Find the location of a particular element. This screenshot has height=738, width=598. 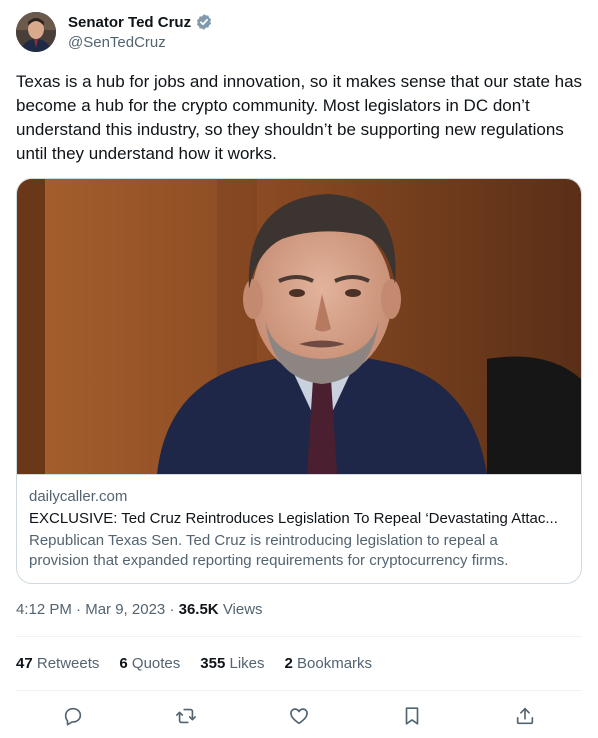

tweet-meta: 4:12 PM · Mar 9, 2023 · 36.5K Views is located at coordinates (139, 610).